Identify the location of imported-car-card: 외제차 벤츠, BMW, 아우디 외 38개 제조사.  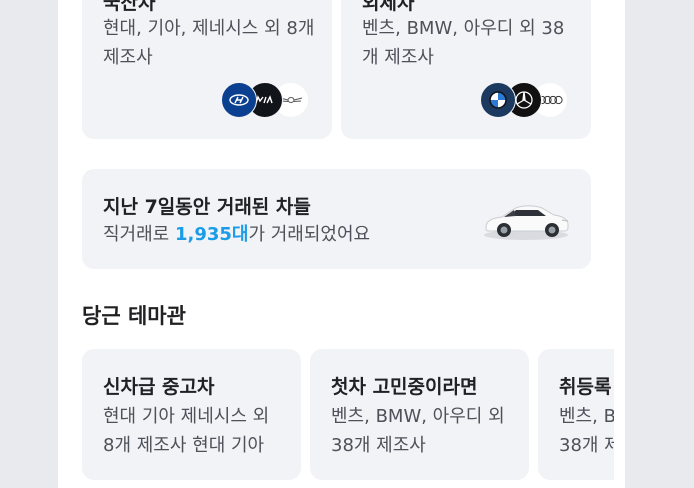
(466, 69).